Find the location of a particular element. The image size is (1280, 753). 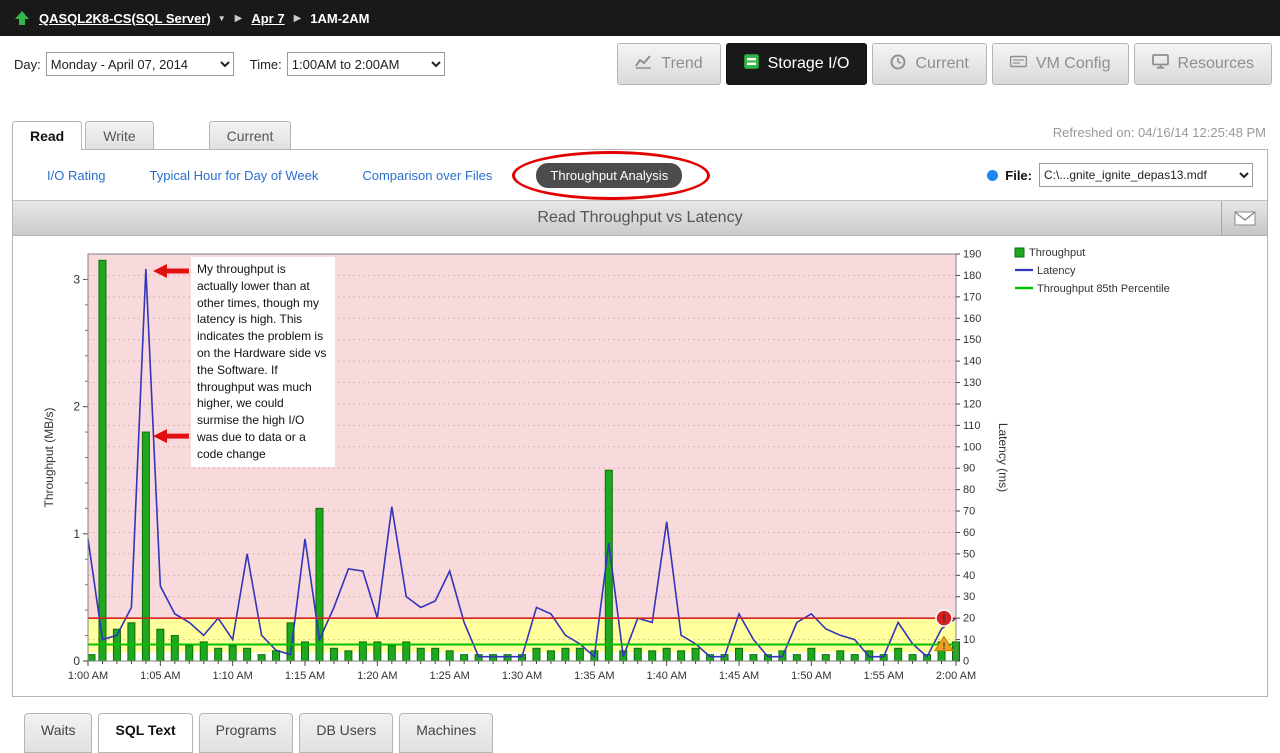

svg-text: 1:35 AM is located at coordinates (594, 676).